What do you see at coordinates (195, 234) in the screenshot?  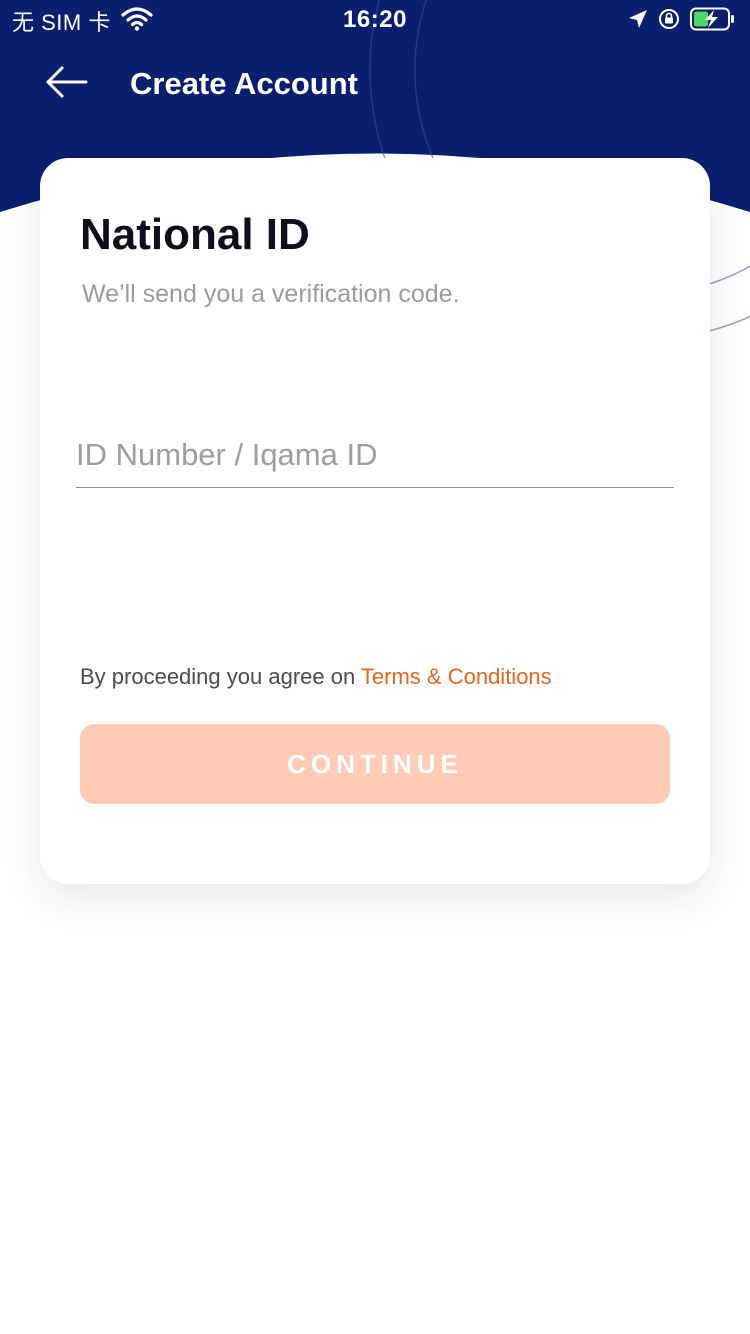 I see `card-title: National ID` at bounding box center [195, 234].